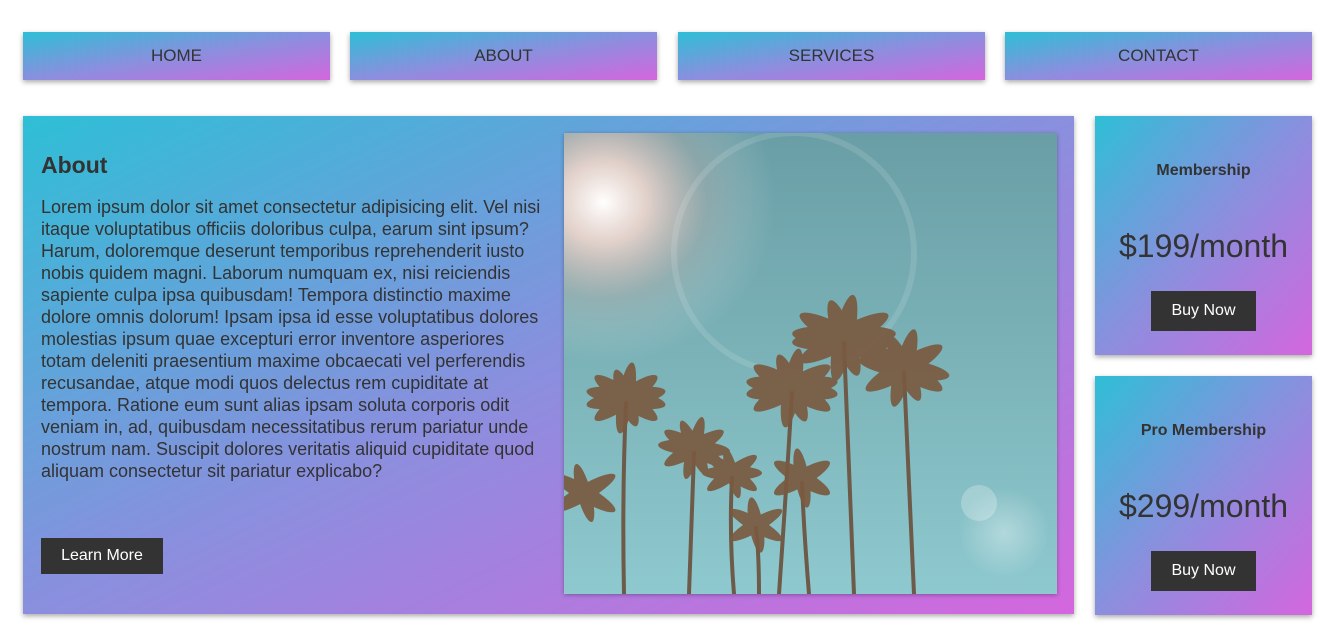  I want to click on about-title: About, so click(74, 165).